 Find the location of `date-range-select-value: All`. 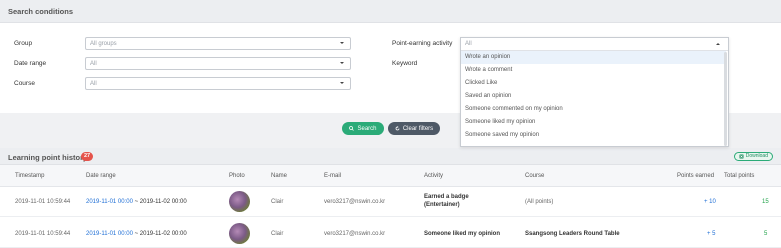

date-range-select-value: All is located at coordinates (93, 64).